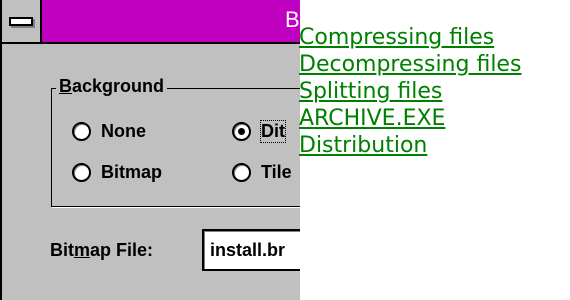 Image resolution: width=570 pixels, height=300 pixels. Describe the element at coordinates (276, 172) in the screenshot. I see `radio-tile-label: Tile` at that location.